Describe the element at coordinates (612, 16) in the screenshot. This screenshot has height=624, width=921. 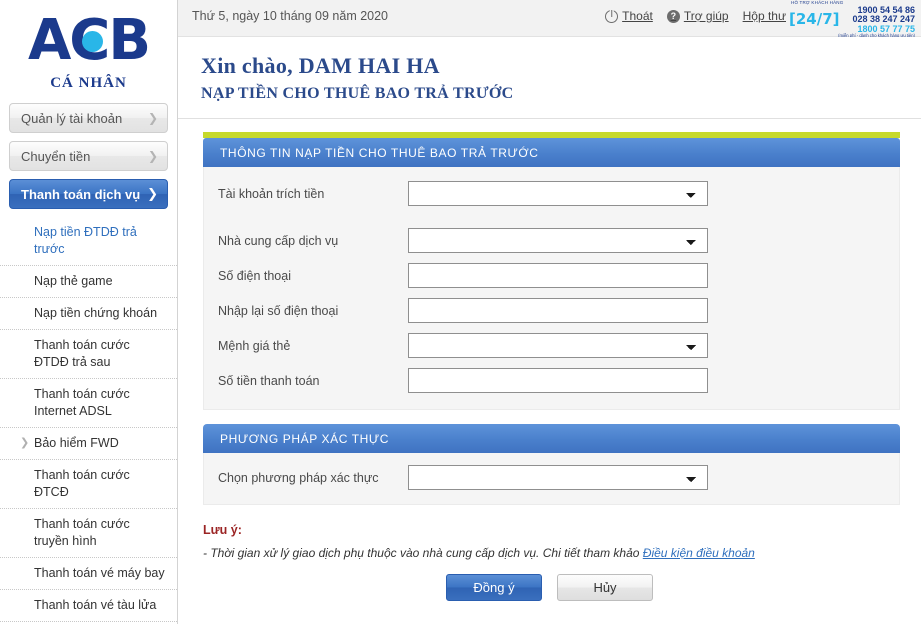
I see `power-icon` at that location.